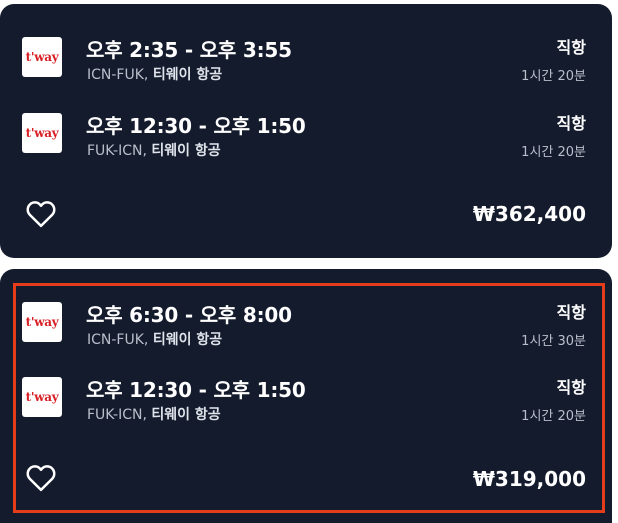 This screenshot has height=523, width=618. I want to click on price: ₩362,400, so click(529, 214).